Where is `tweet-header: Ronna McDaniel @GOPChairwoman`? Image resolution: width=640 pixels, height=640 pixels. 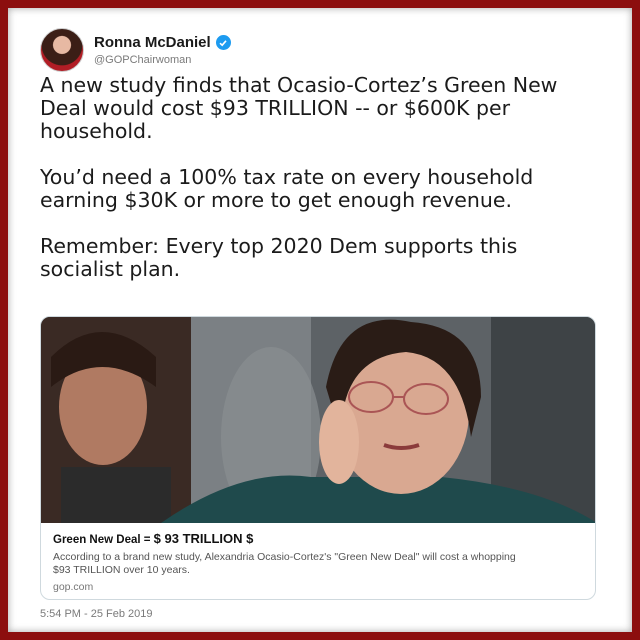 tweet-header: Ronna McDaniel @GOPChairwoman is located at coordinates (135, 50).